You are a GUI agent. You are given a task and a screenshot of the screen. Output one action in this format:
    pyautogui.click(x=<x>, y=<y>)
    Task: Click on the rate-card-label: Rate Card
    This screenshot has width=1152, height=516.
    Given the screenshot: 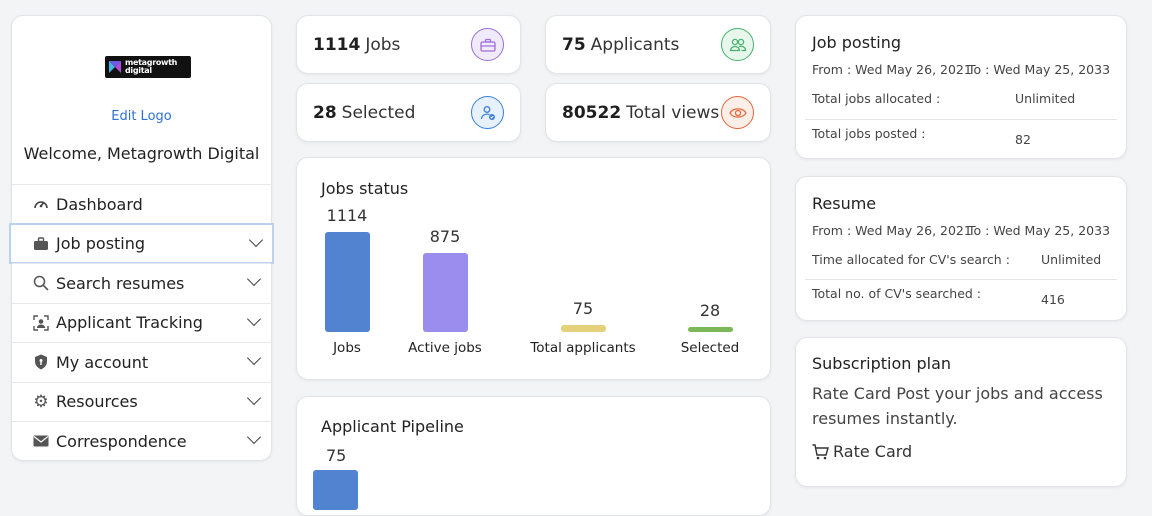 What is the action you would take?
    pyautogui.click(x=873, y=451)
    